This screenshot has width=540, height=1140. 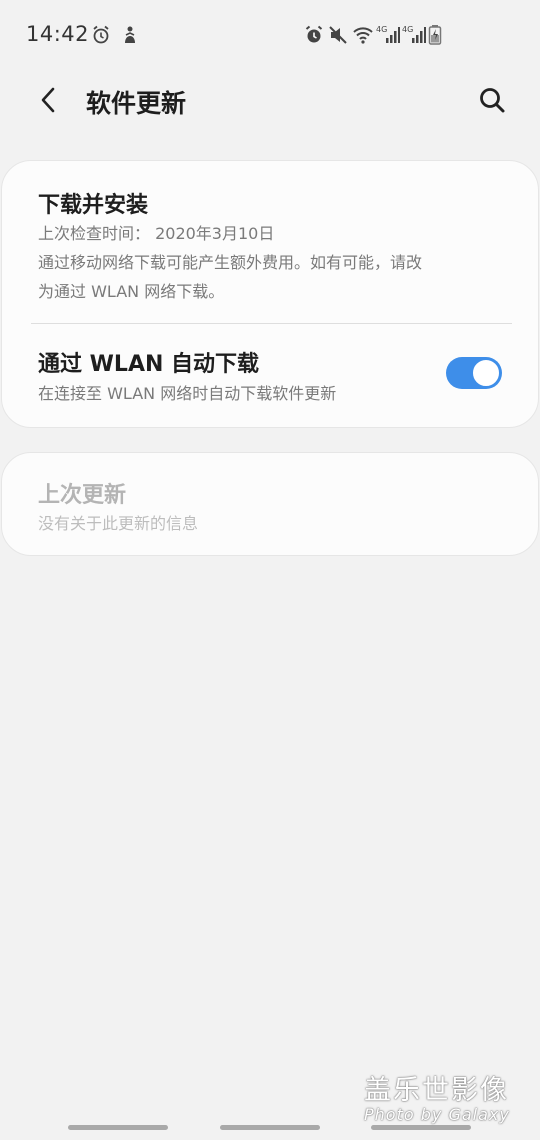 I want to click on search-icon, so click(x=492, y=102).